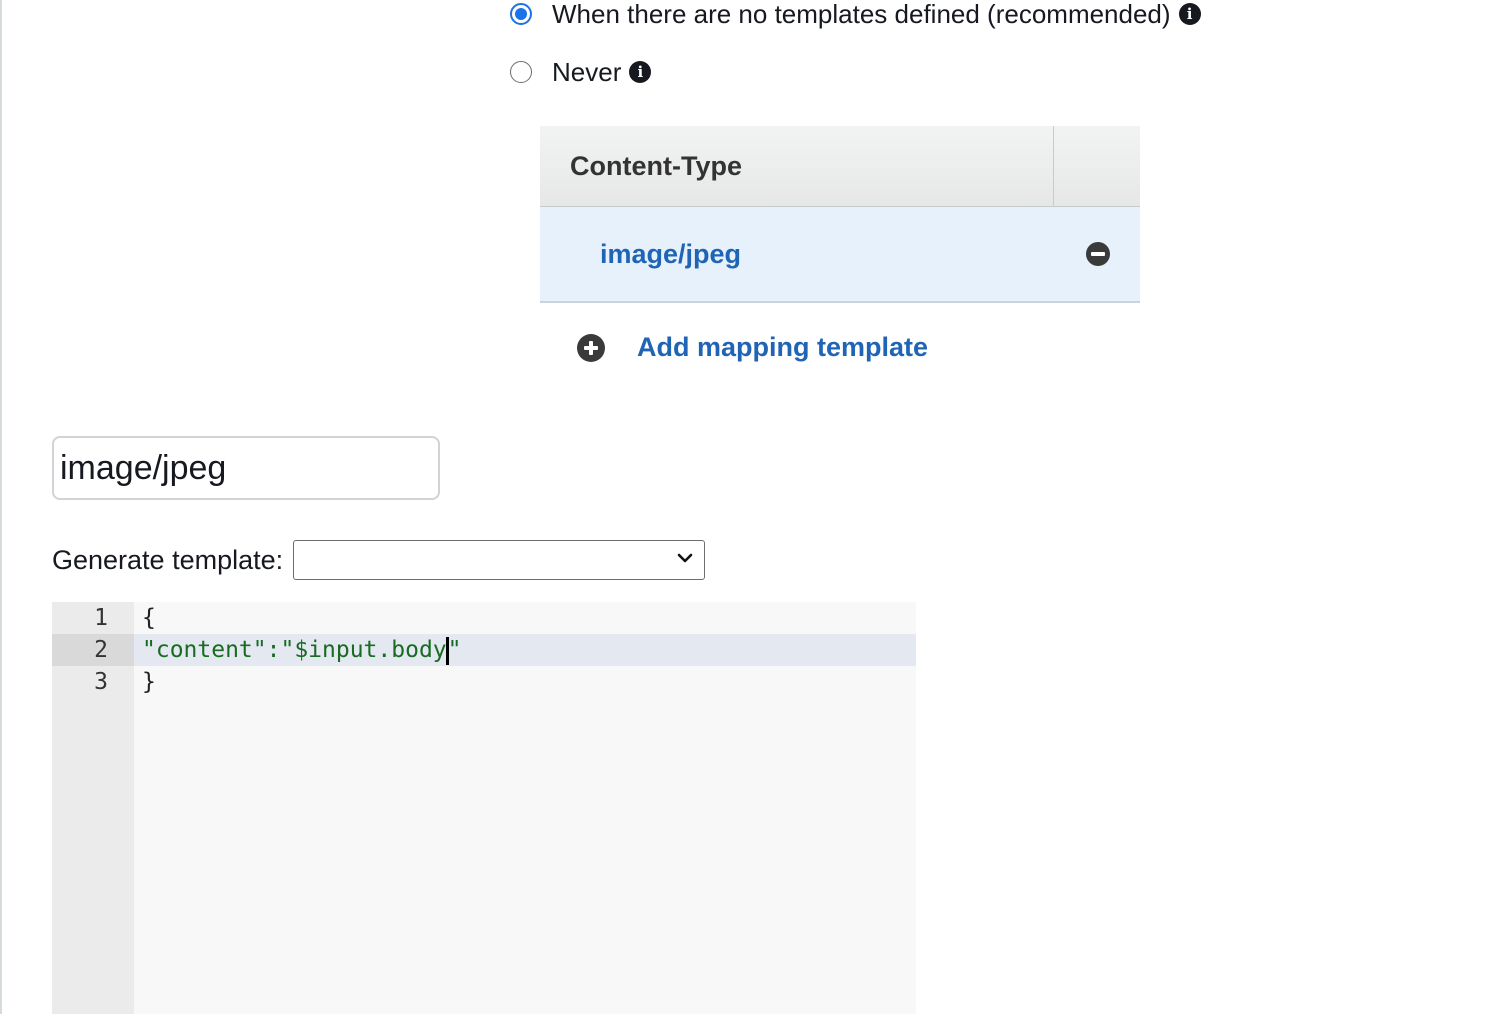  I want to click on line-number: 3, so click(101, 682).